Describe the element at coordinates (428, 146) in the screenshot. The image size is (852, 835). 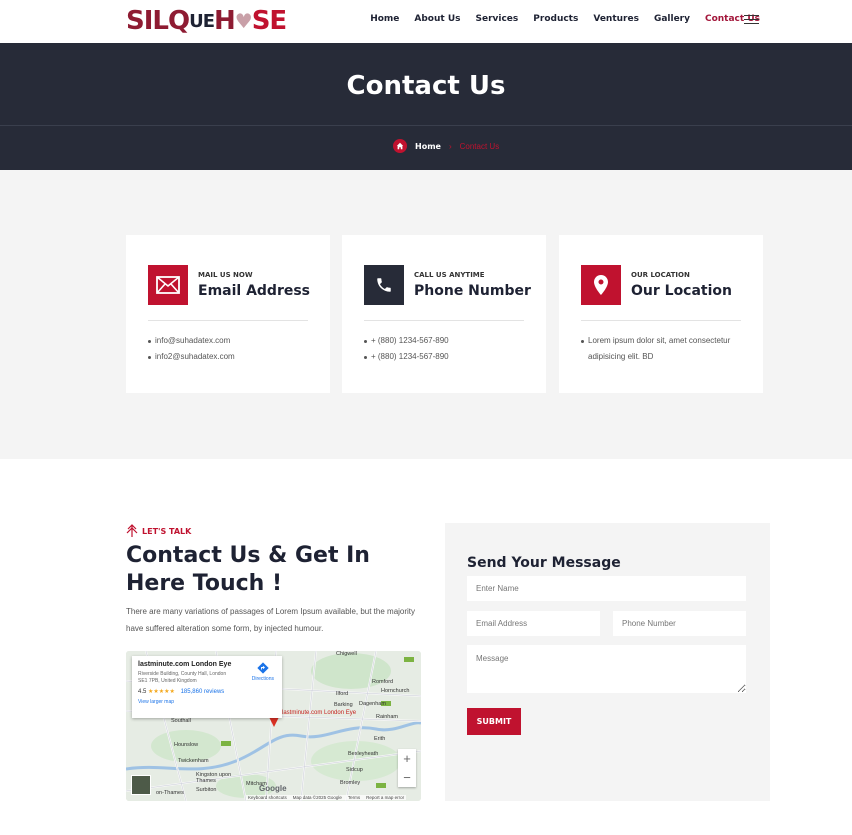
I see `breadcrumb-home: Home` at that location.